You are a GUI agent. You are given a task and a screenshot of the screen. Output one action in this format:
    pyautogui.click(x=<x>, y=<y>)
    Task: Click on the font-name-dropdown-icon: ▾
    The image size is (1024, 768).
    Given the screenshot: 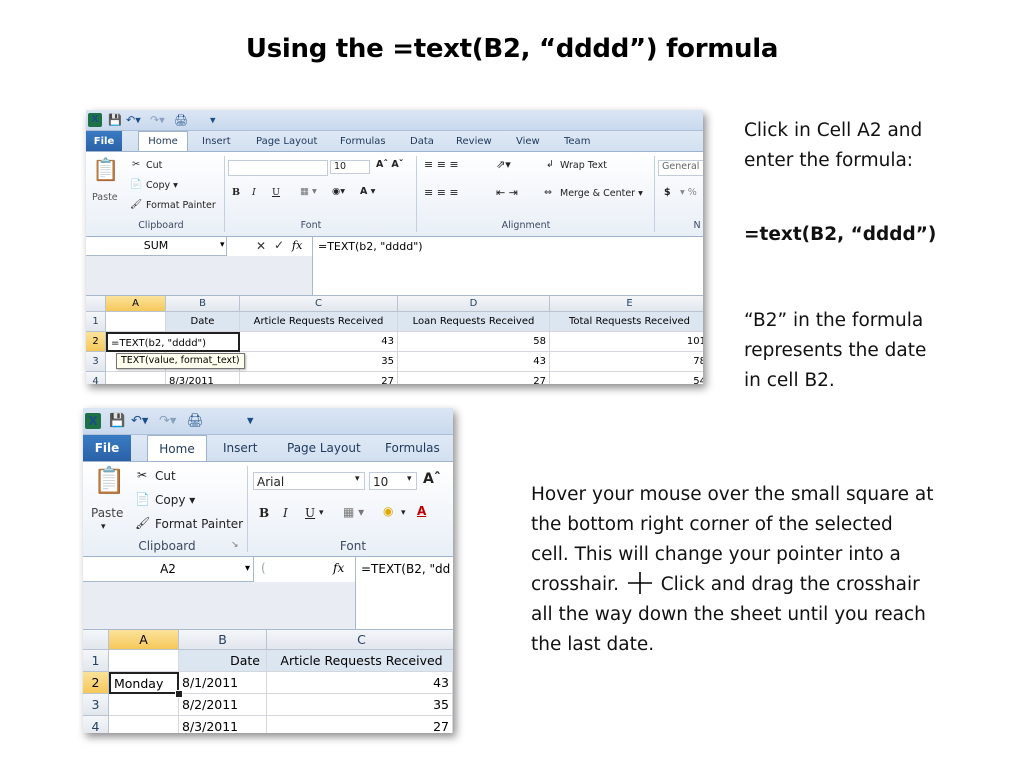 What is the action you would take?
    pyautogui.click(x=357, y=479)
    